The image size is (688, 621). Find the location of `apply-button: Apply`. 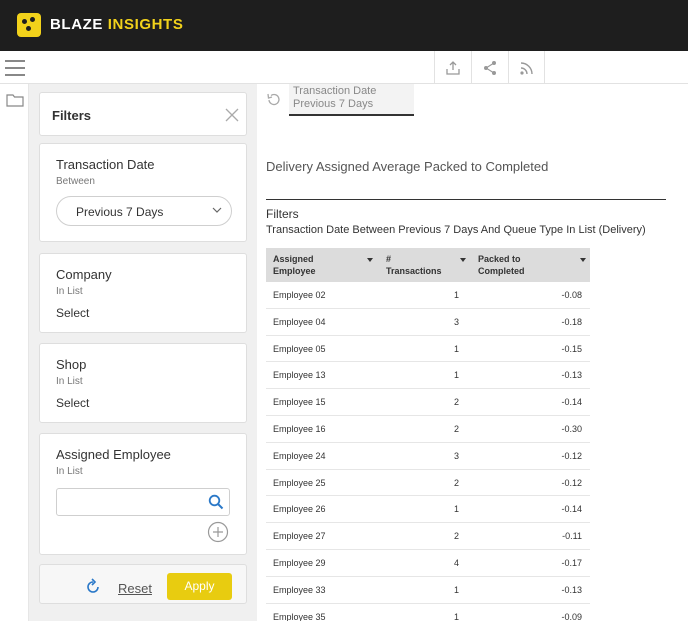

apply-button: Apply is located at coordinates (199, 586).